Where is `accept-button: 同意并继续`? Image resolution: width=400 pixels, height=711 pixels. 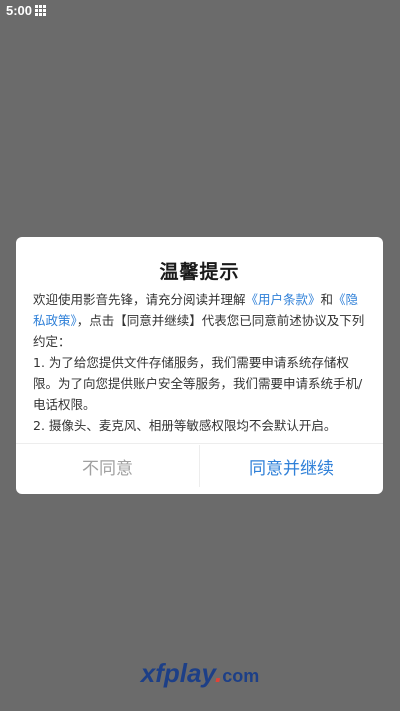
accept-button: 同意并继续 is located at coordinates (291, 469).